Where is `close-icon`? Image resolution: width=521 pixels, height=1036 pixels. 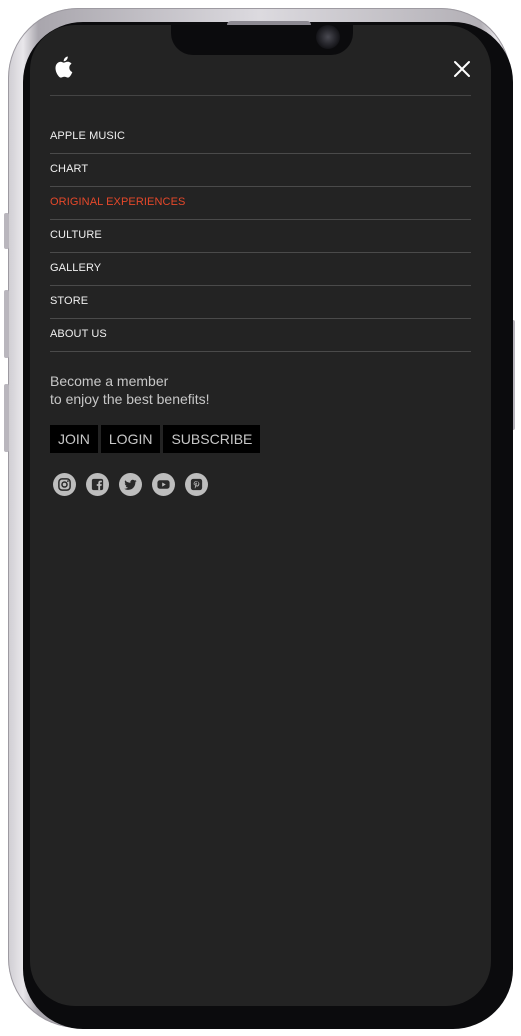 close-icon is located at coordinates (462, 69).